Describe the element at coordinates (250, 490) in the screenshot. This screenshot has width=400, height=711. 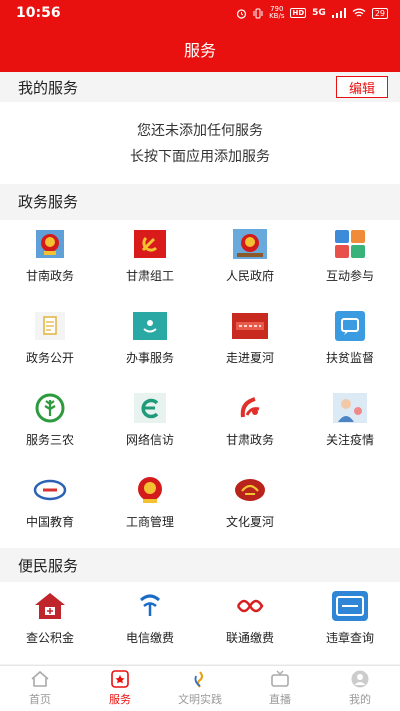
I see `culture-logo-icon` at that location.